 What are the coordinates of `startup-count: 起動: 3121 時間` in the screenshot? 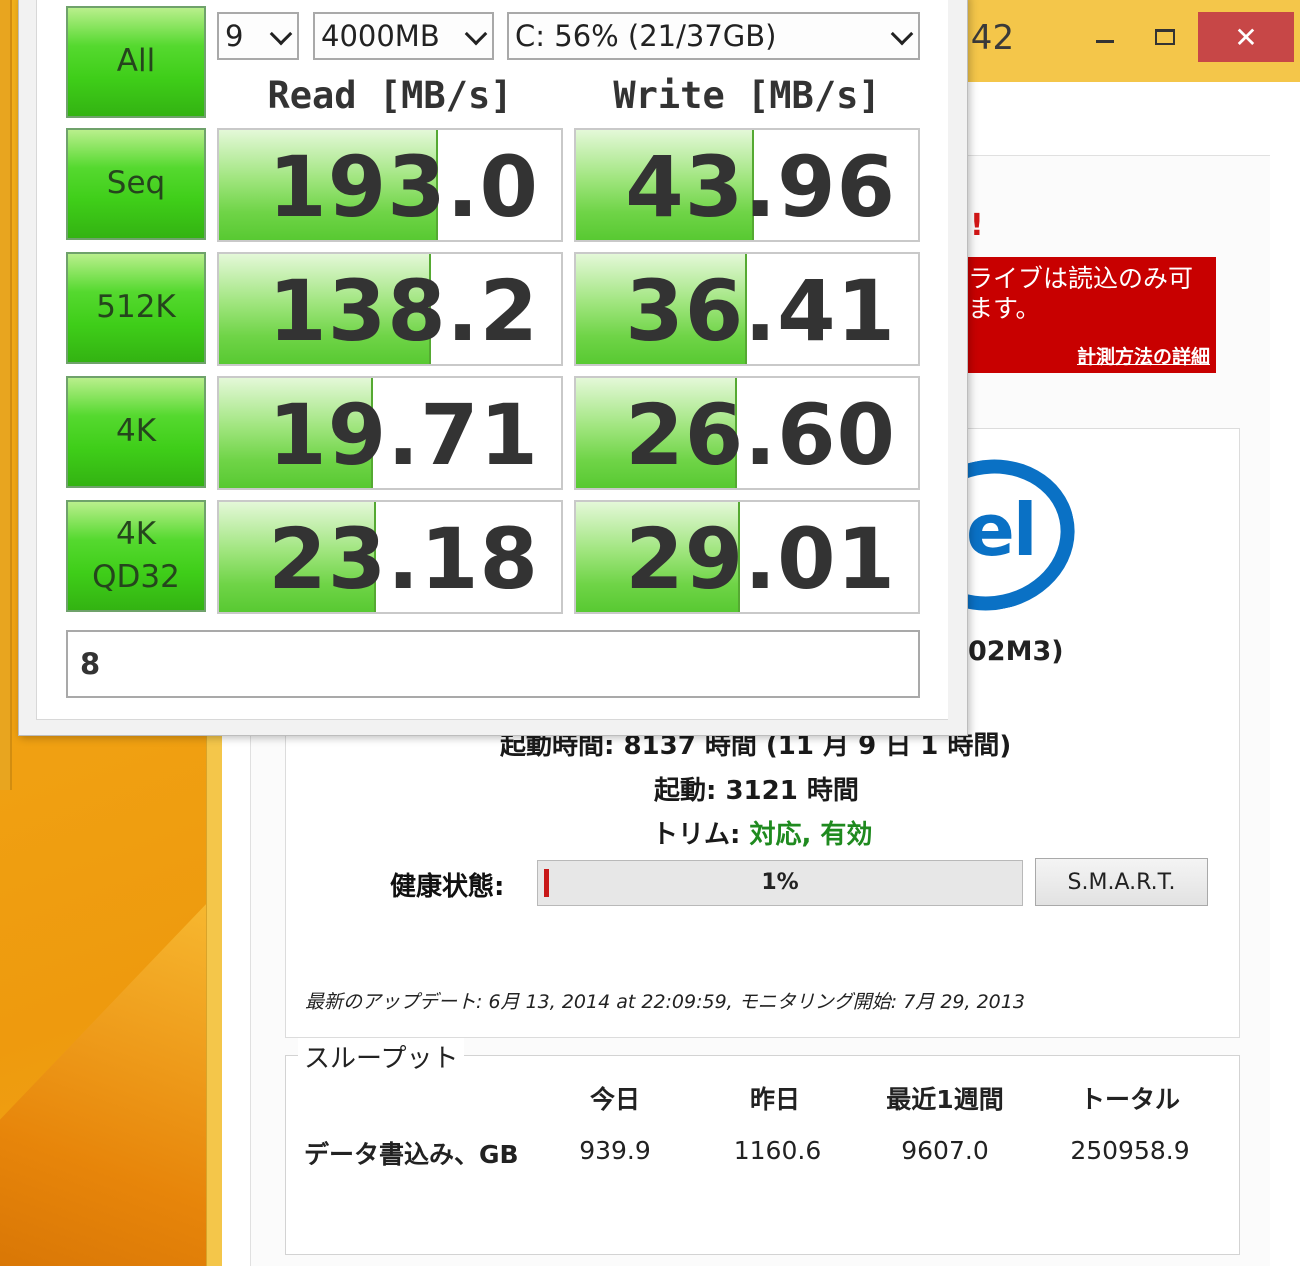 It's located at (756, 788).